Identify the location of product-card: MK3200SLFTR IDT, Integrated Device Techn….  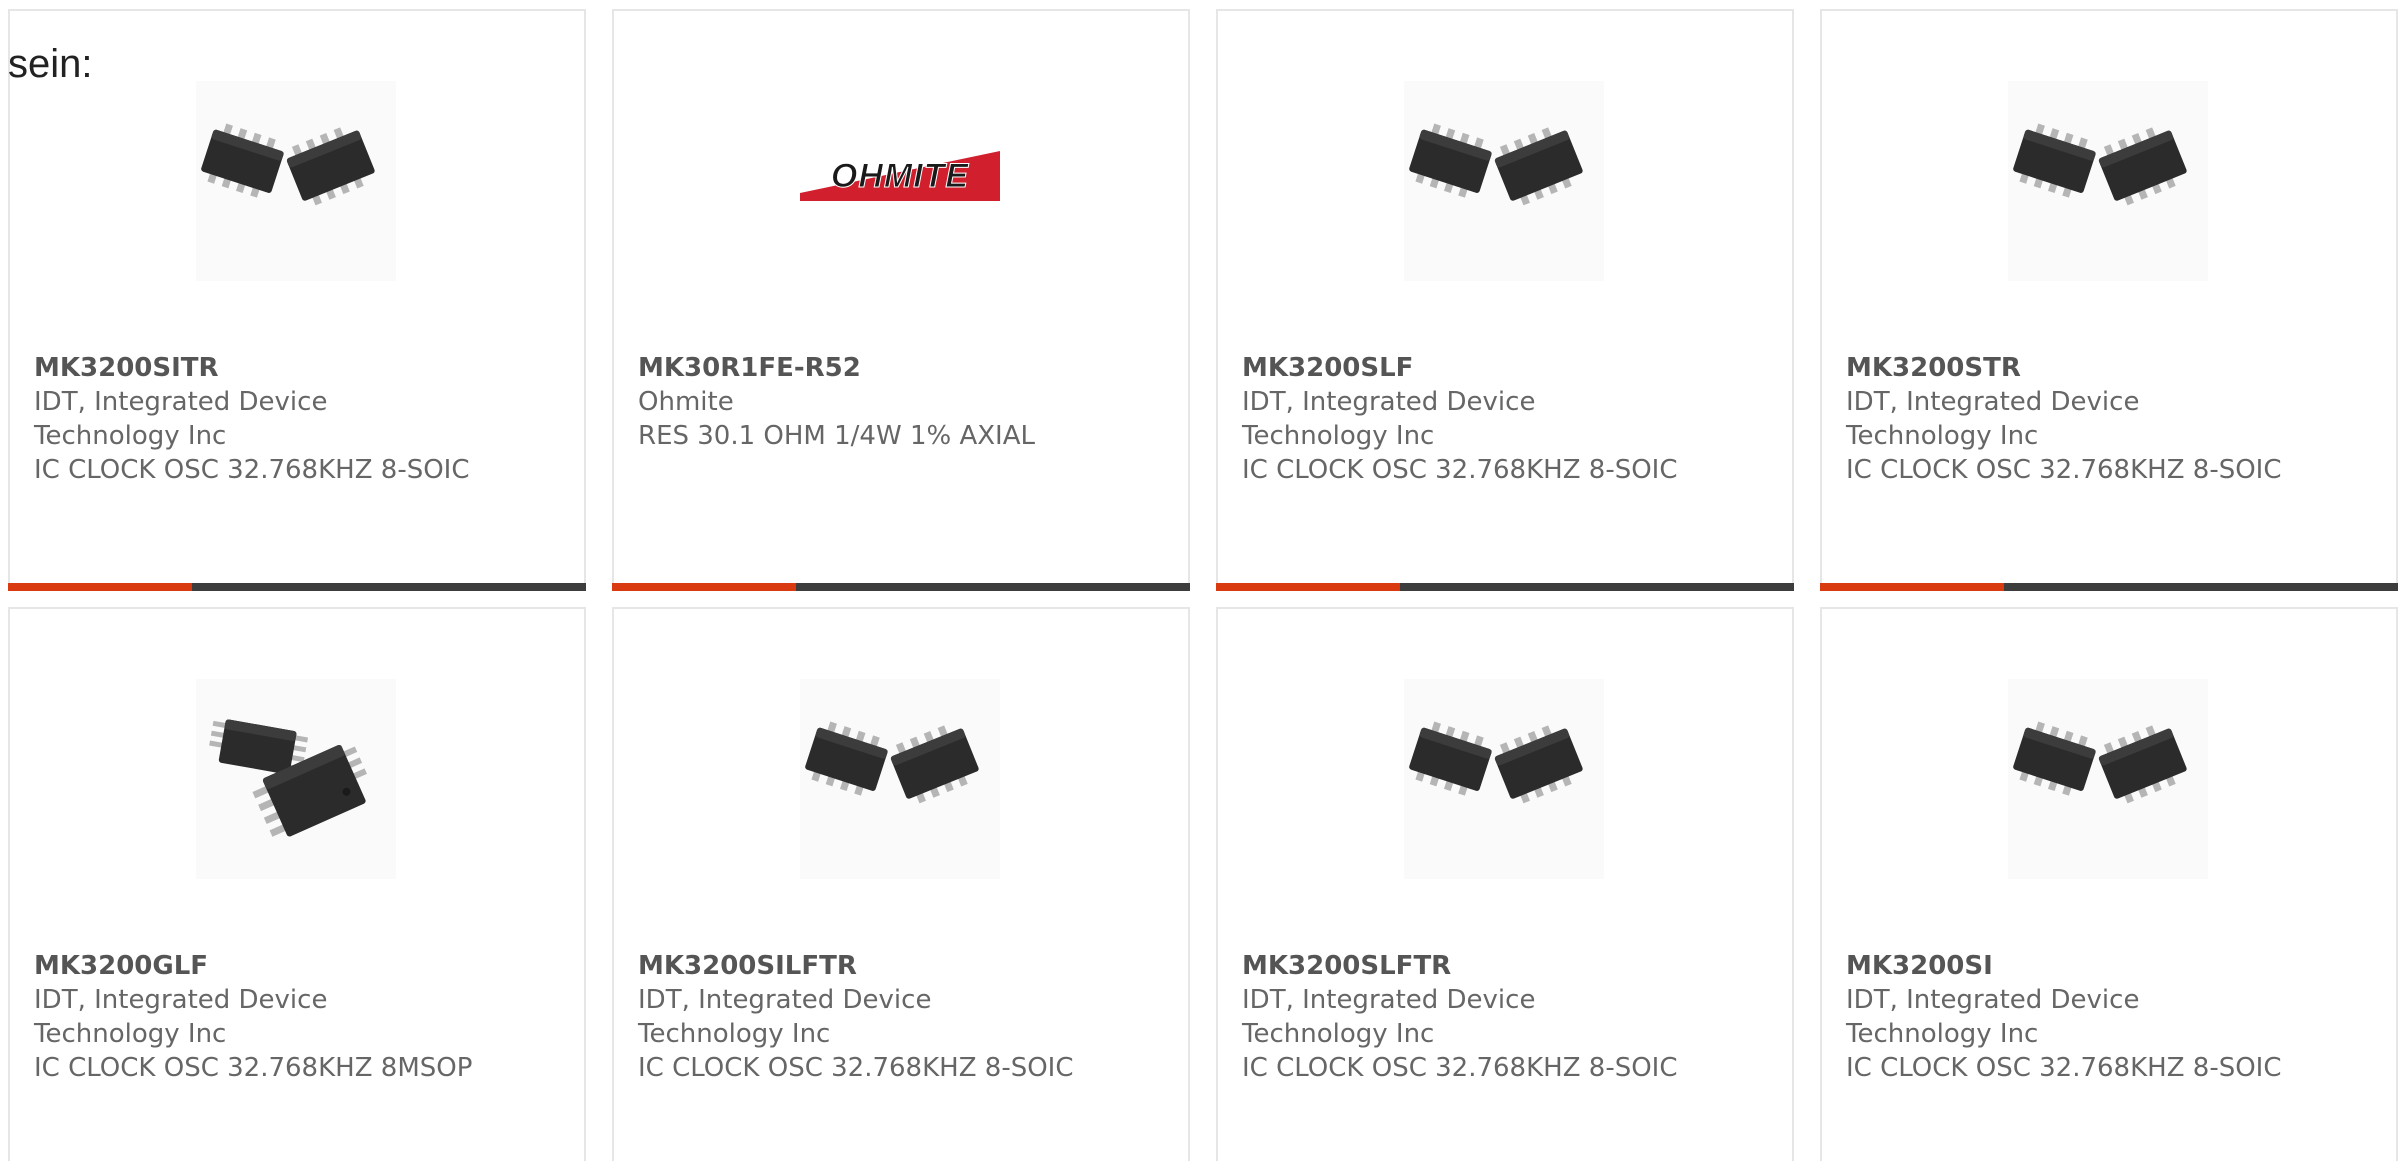
(1505, 884).